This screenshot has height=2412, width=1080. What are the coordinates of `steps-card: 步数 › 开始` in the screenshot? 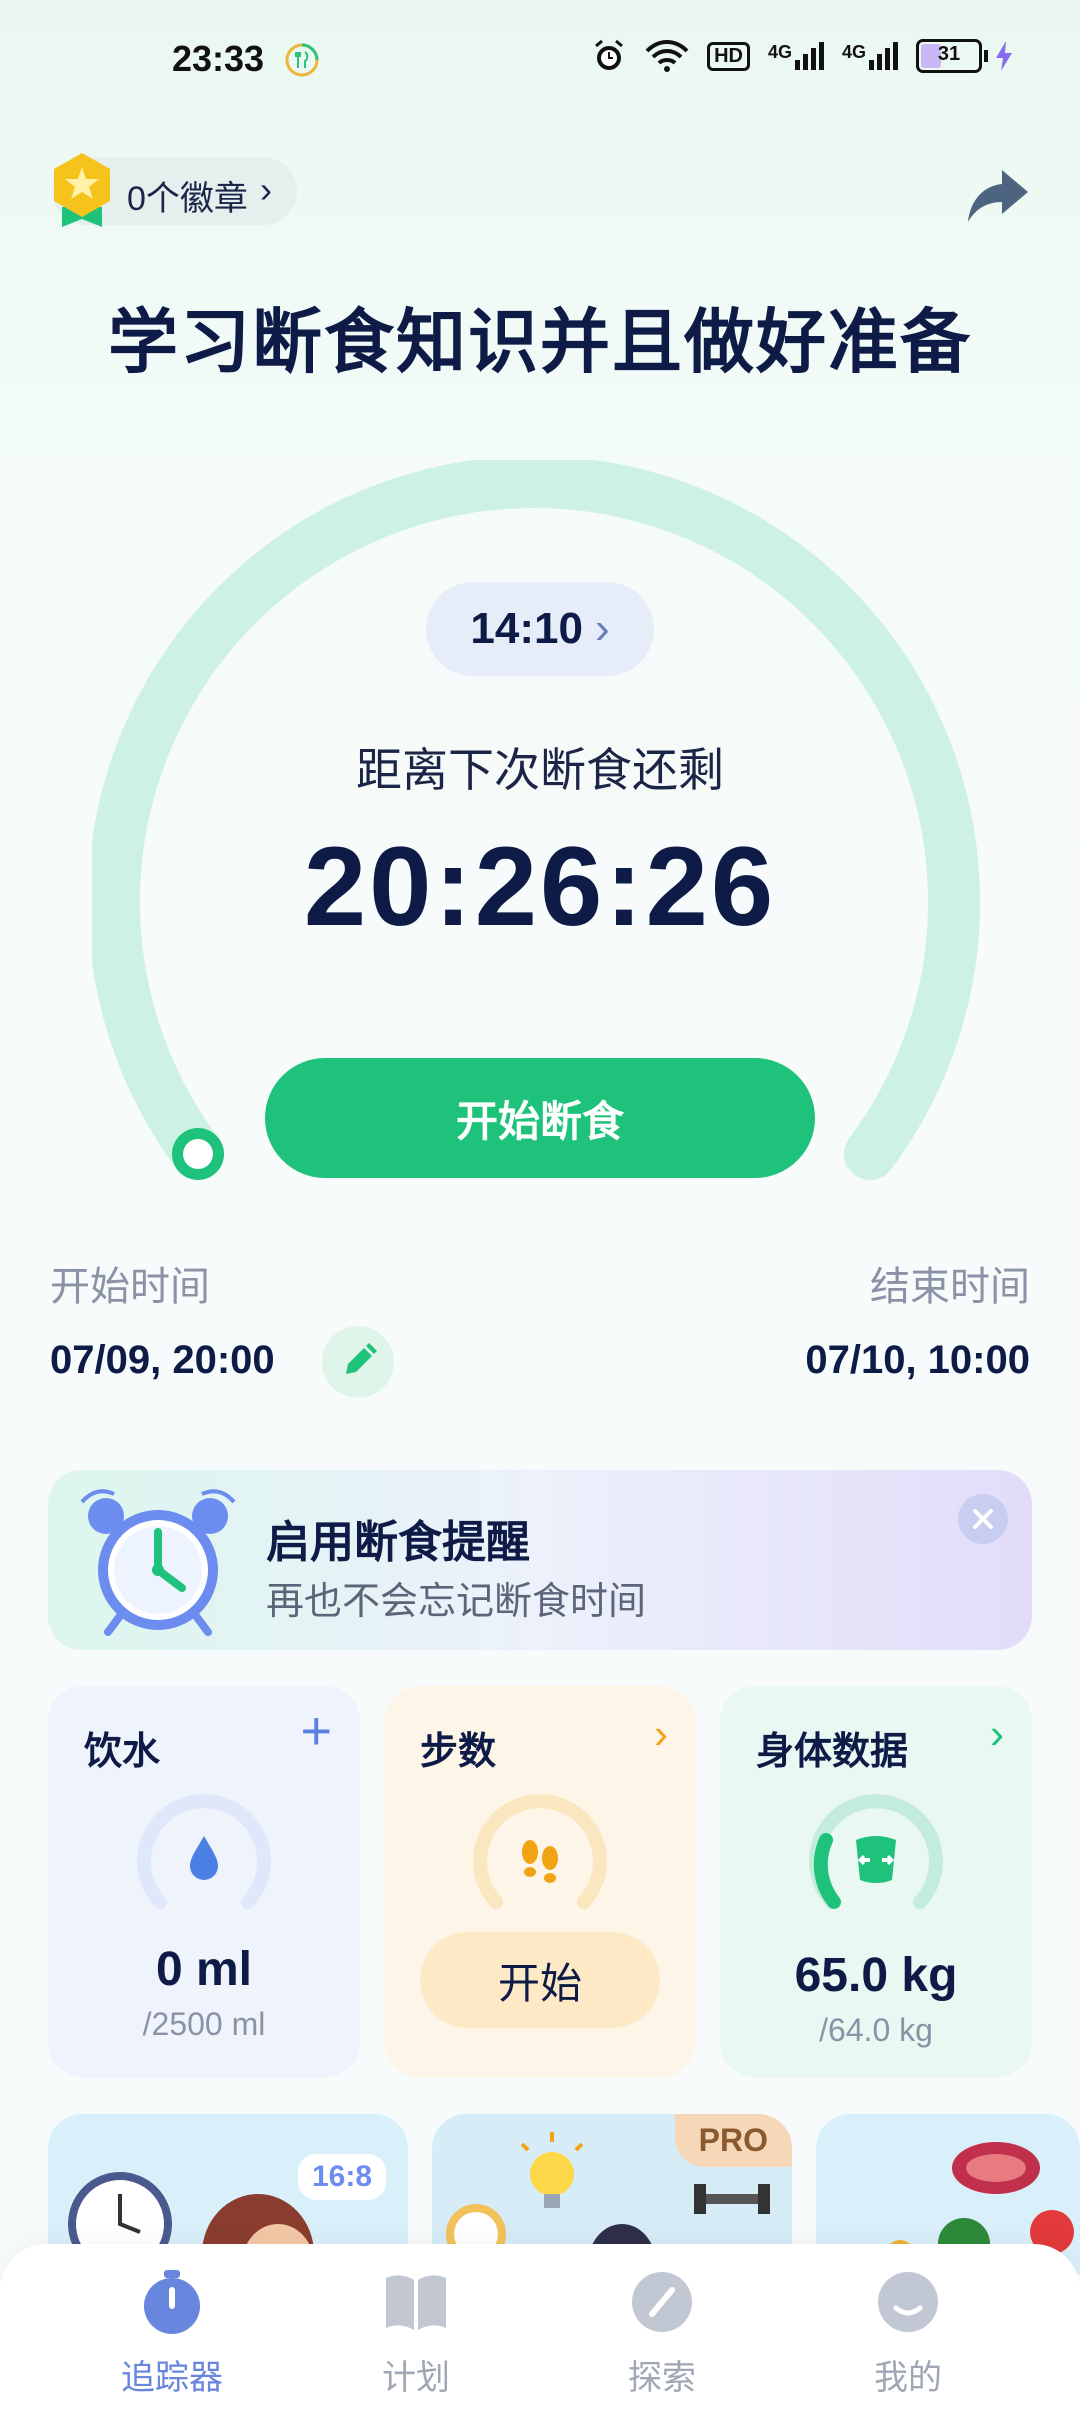 It's located at (540, 1882).